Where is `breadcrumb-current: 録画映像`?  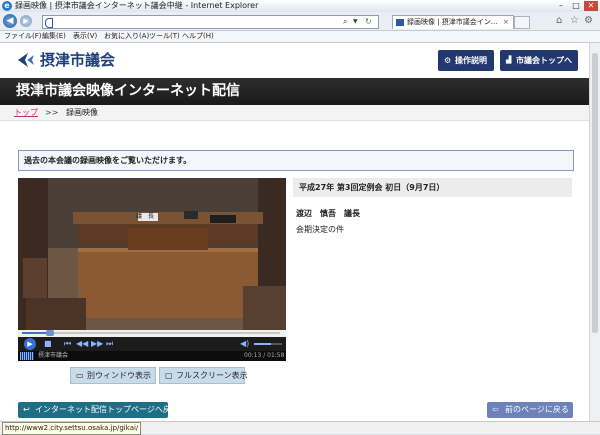 breadcrumb-current: 録画映像 is located at coordinates (82, 112).